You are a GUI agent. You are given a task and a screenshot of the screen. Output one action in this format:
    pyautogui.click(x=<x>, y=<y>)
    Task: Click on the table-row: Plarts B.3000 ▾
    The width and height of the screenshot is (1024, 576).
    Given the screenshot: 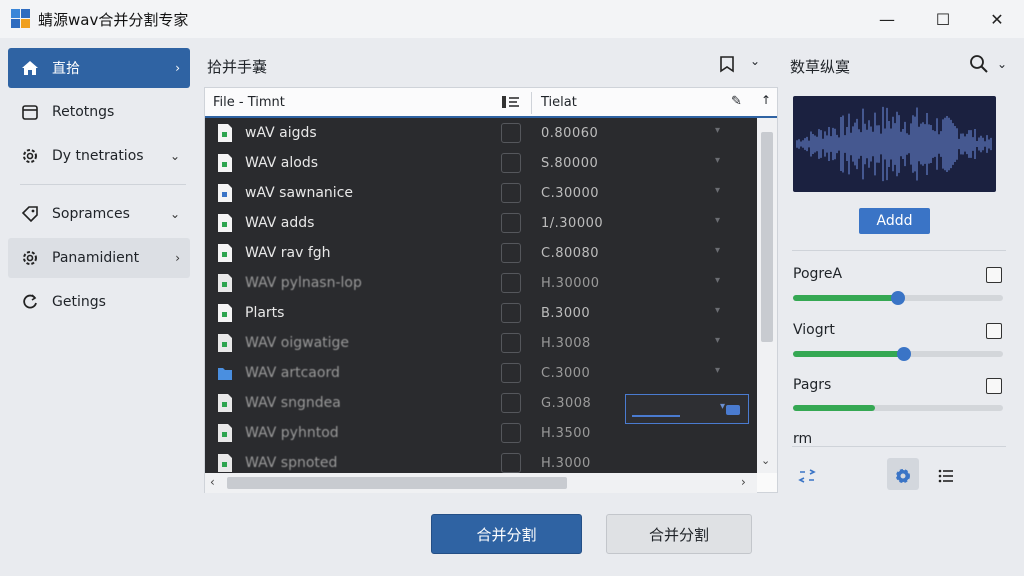 What is the action you would take?
    pyautogui.click(x=481, y=313)
    